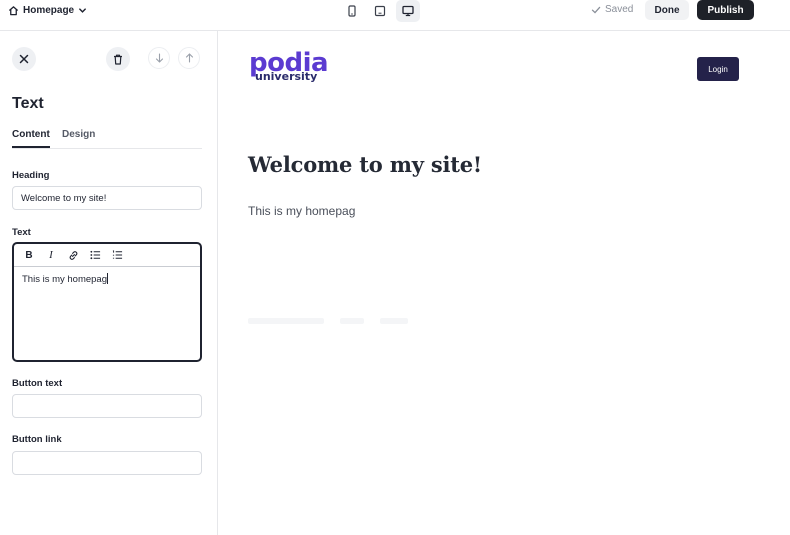 Image resolution: width=790 pixels, height=535 pixels. I want to click on link-button, so click(73, 255).